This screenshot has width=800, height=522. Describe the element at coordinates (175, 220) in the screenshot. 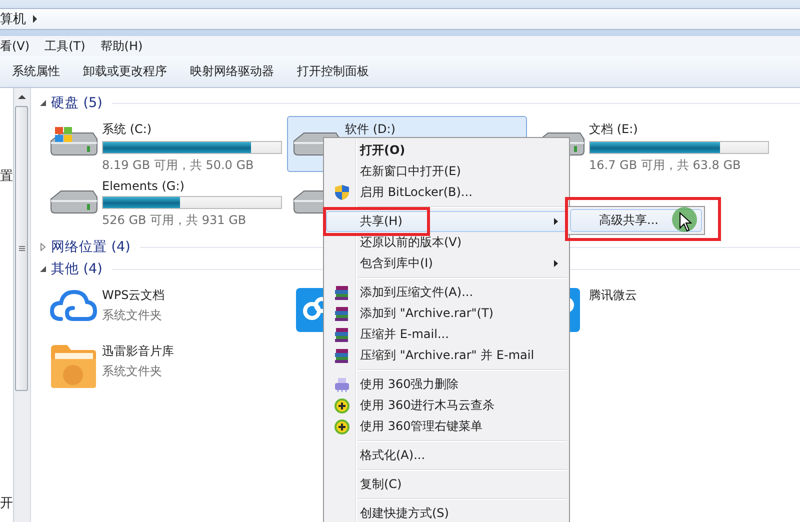

I see `item-info: 526 GB 可用，共 931 GB` at that location.